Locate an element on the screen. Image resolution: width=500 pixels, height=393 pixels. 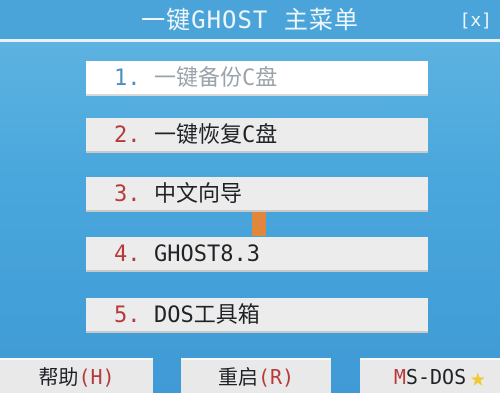
menu-item-dos-tools: 5. DOS工具箱 is located at coordinates (257, 315).